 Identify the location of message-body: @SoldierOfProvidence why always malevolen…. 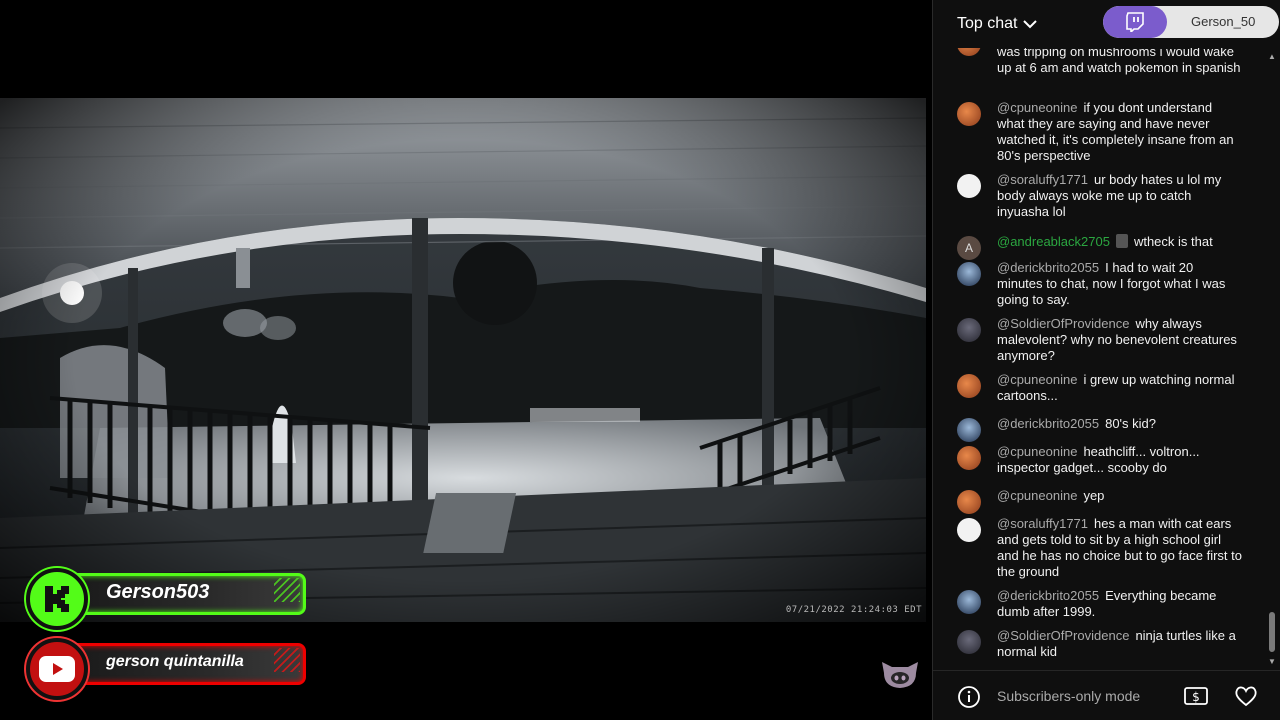
(1119, 340).